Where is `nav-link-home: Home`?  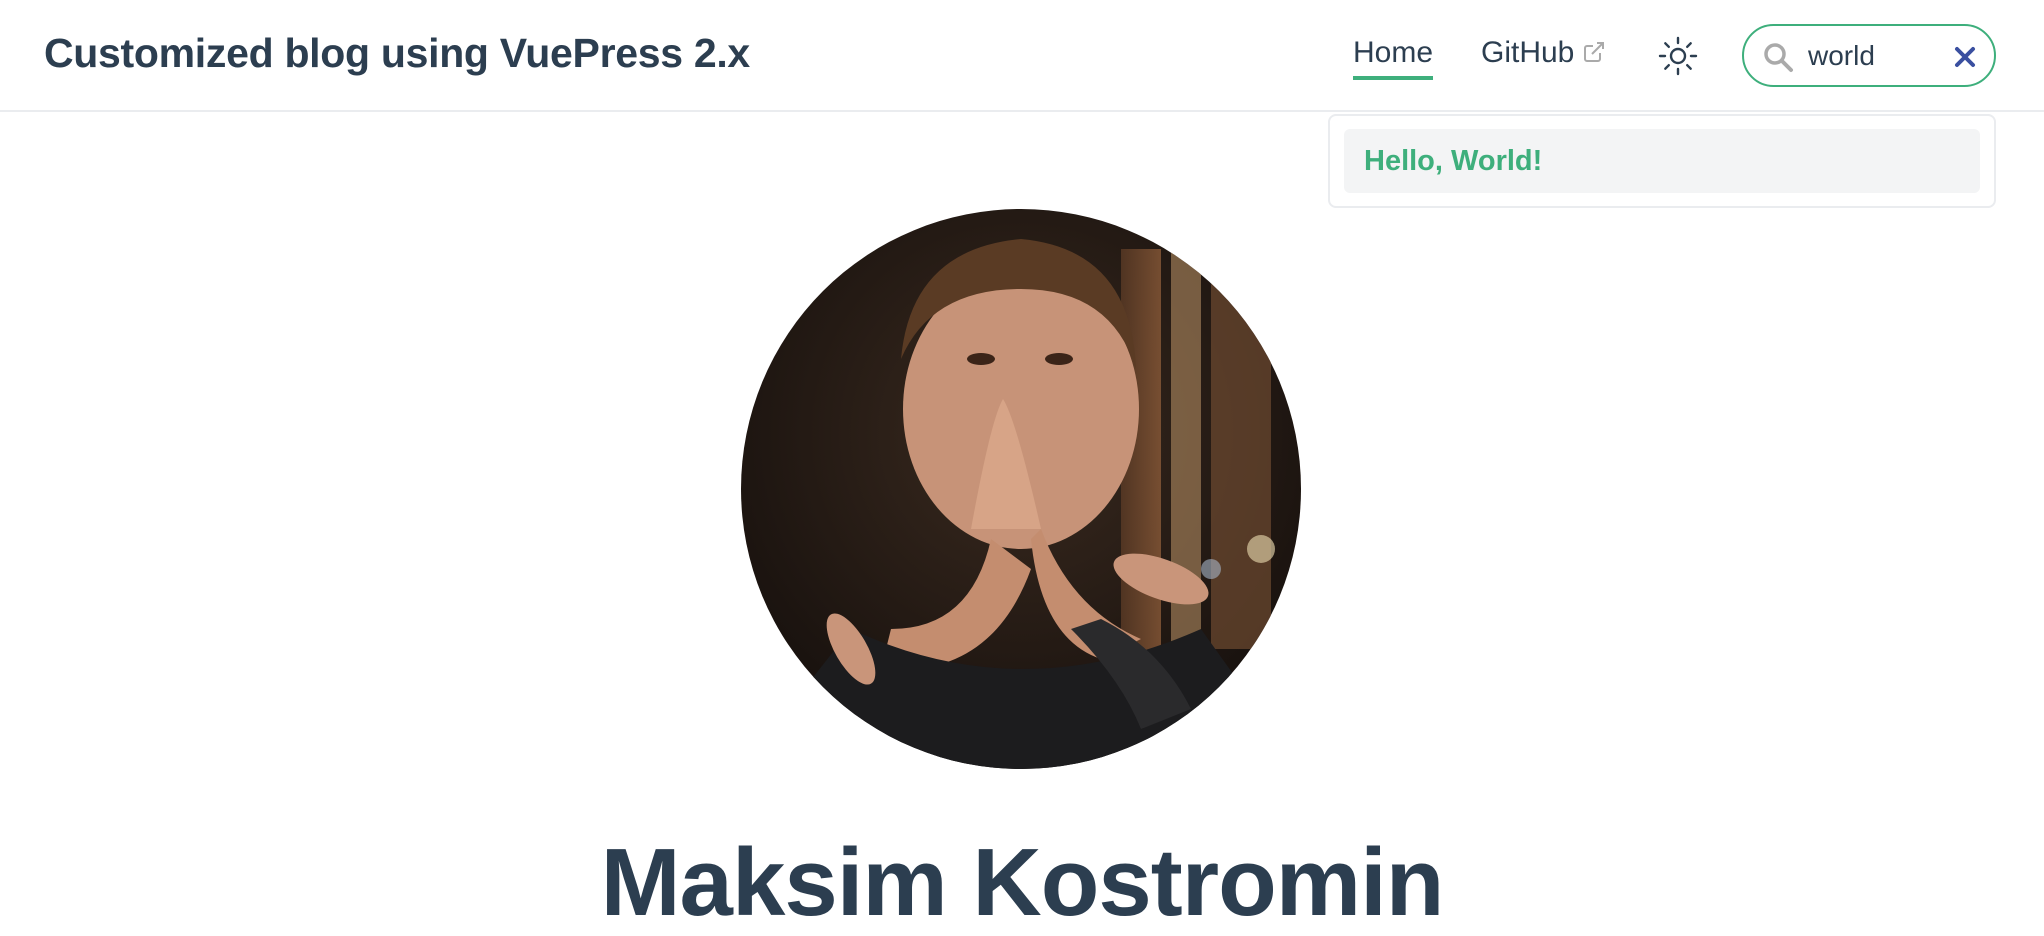 nav-link-home: Home is located at coordinates (1393, 58).